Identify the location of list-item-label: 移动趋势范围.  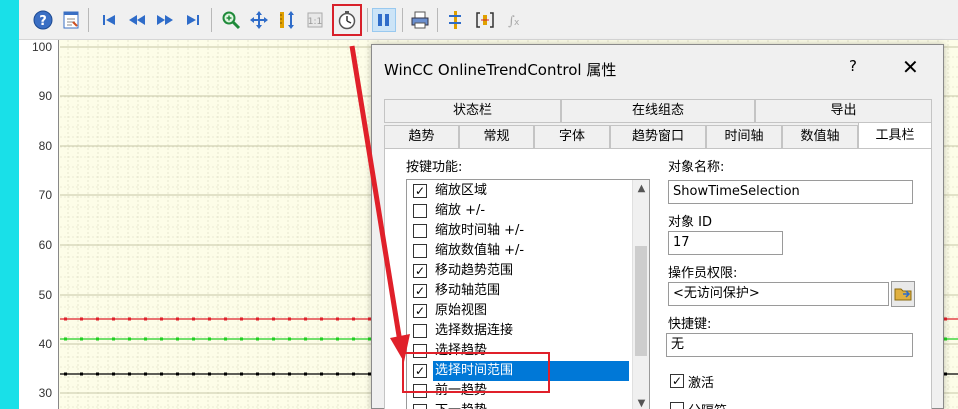
(474, 270).